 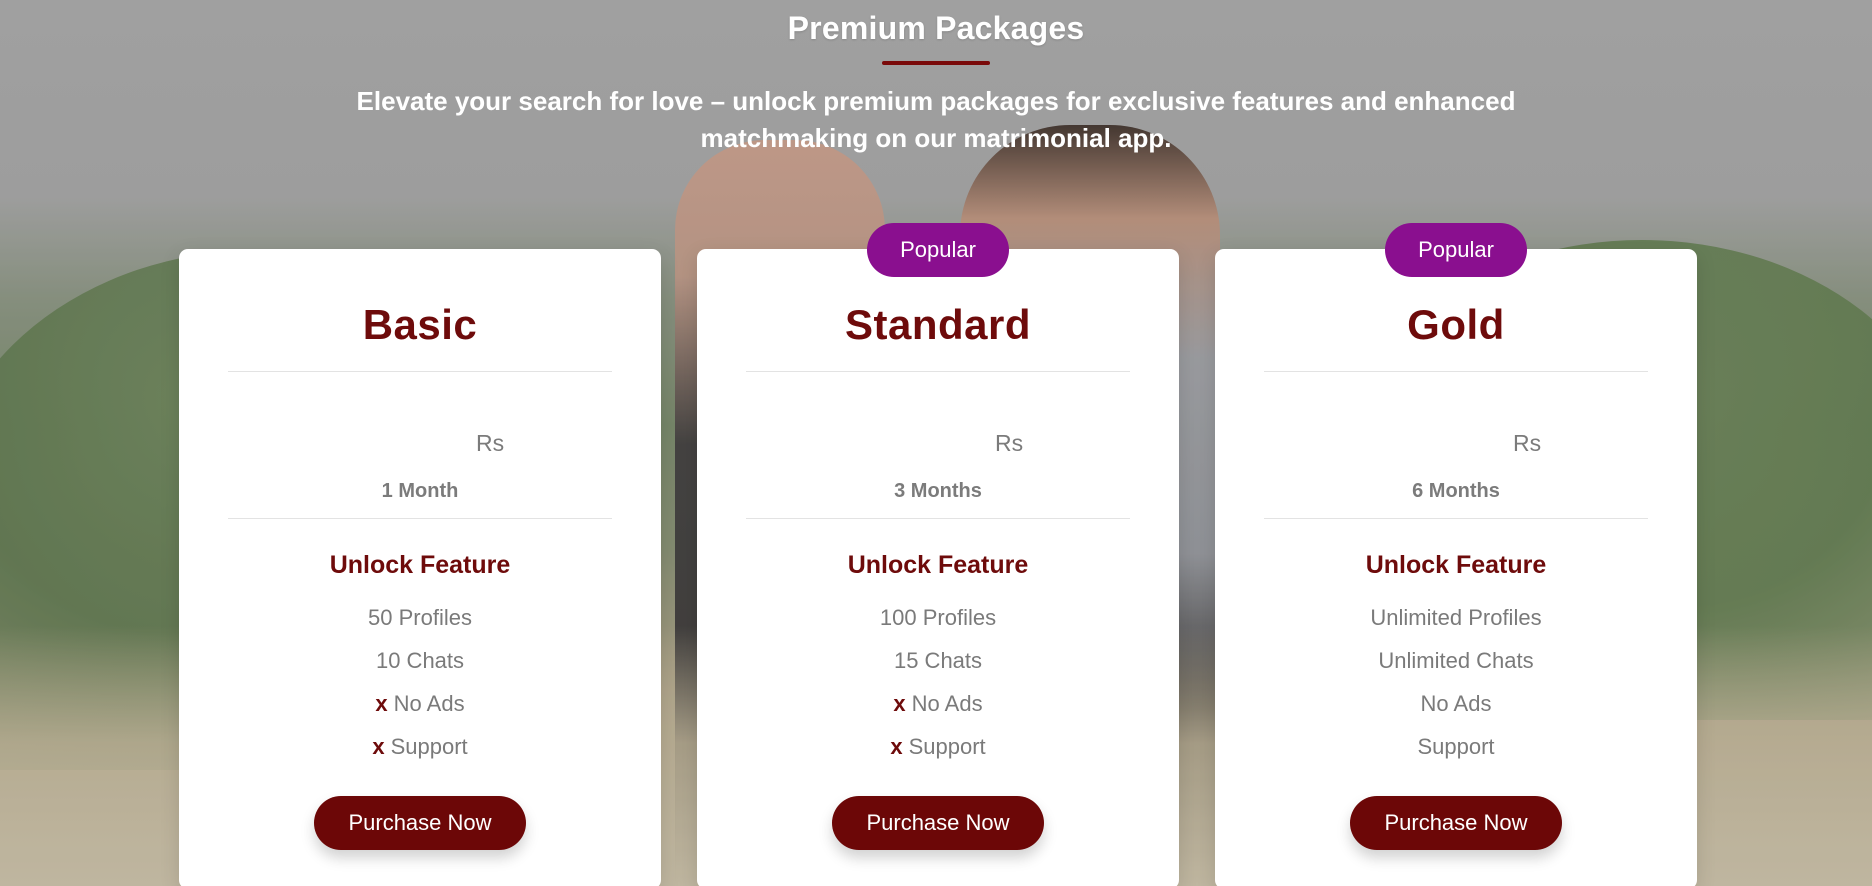 What do you see at coordinates (420, 660) in the screenshot?
I see `feature-item: 10 Chats` at bounding box center [420, 660].